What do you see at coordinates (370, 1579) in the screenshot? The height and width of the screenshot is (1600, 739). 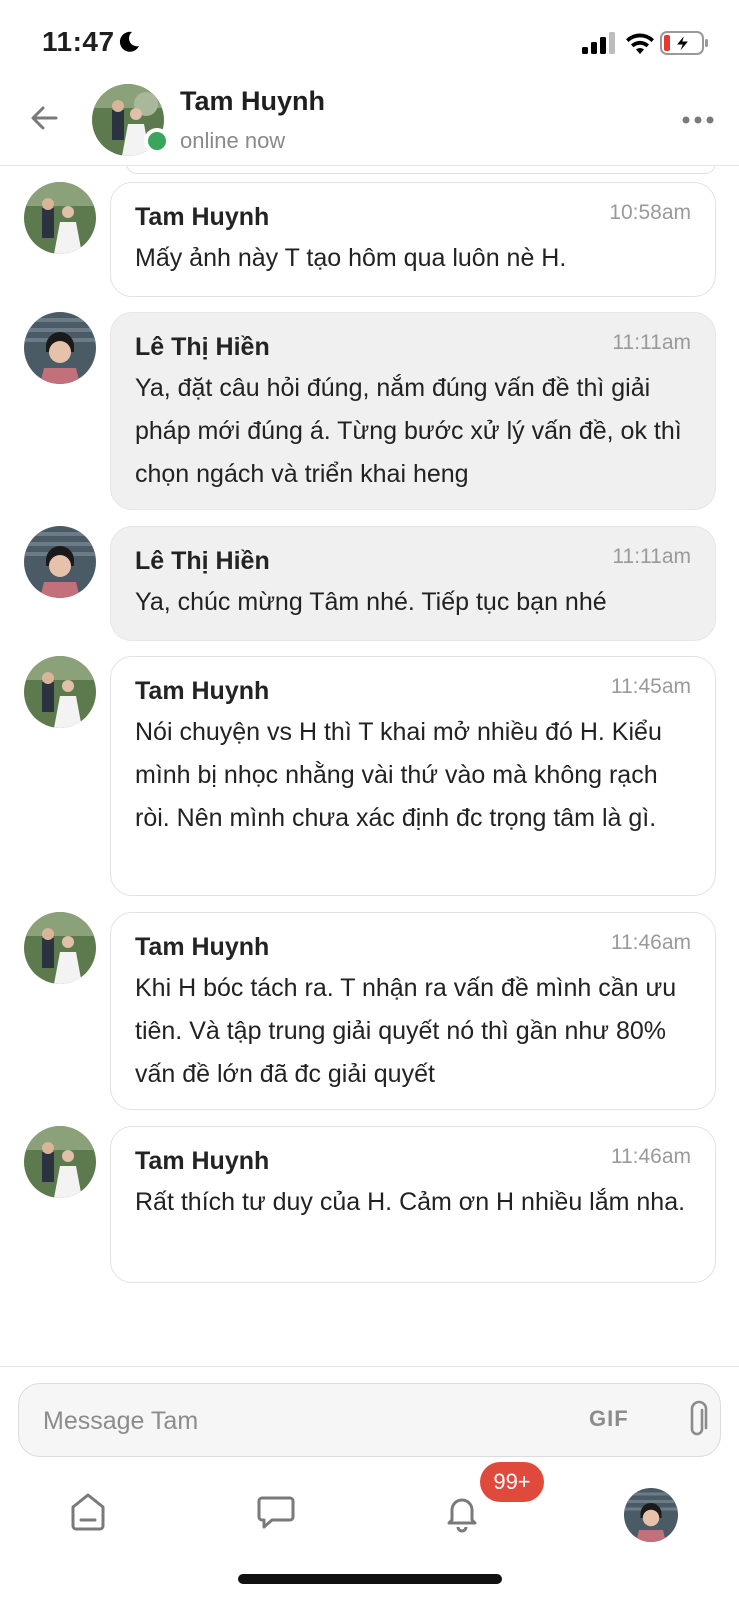 I see `home-indicator` at bounding box center [370, 1579].